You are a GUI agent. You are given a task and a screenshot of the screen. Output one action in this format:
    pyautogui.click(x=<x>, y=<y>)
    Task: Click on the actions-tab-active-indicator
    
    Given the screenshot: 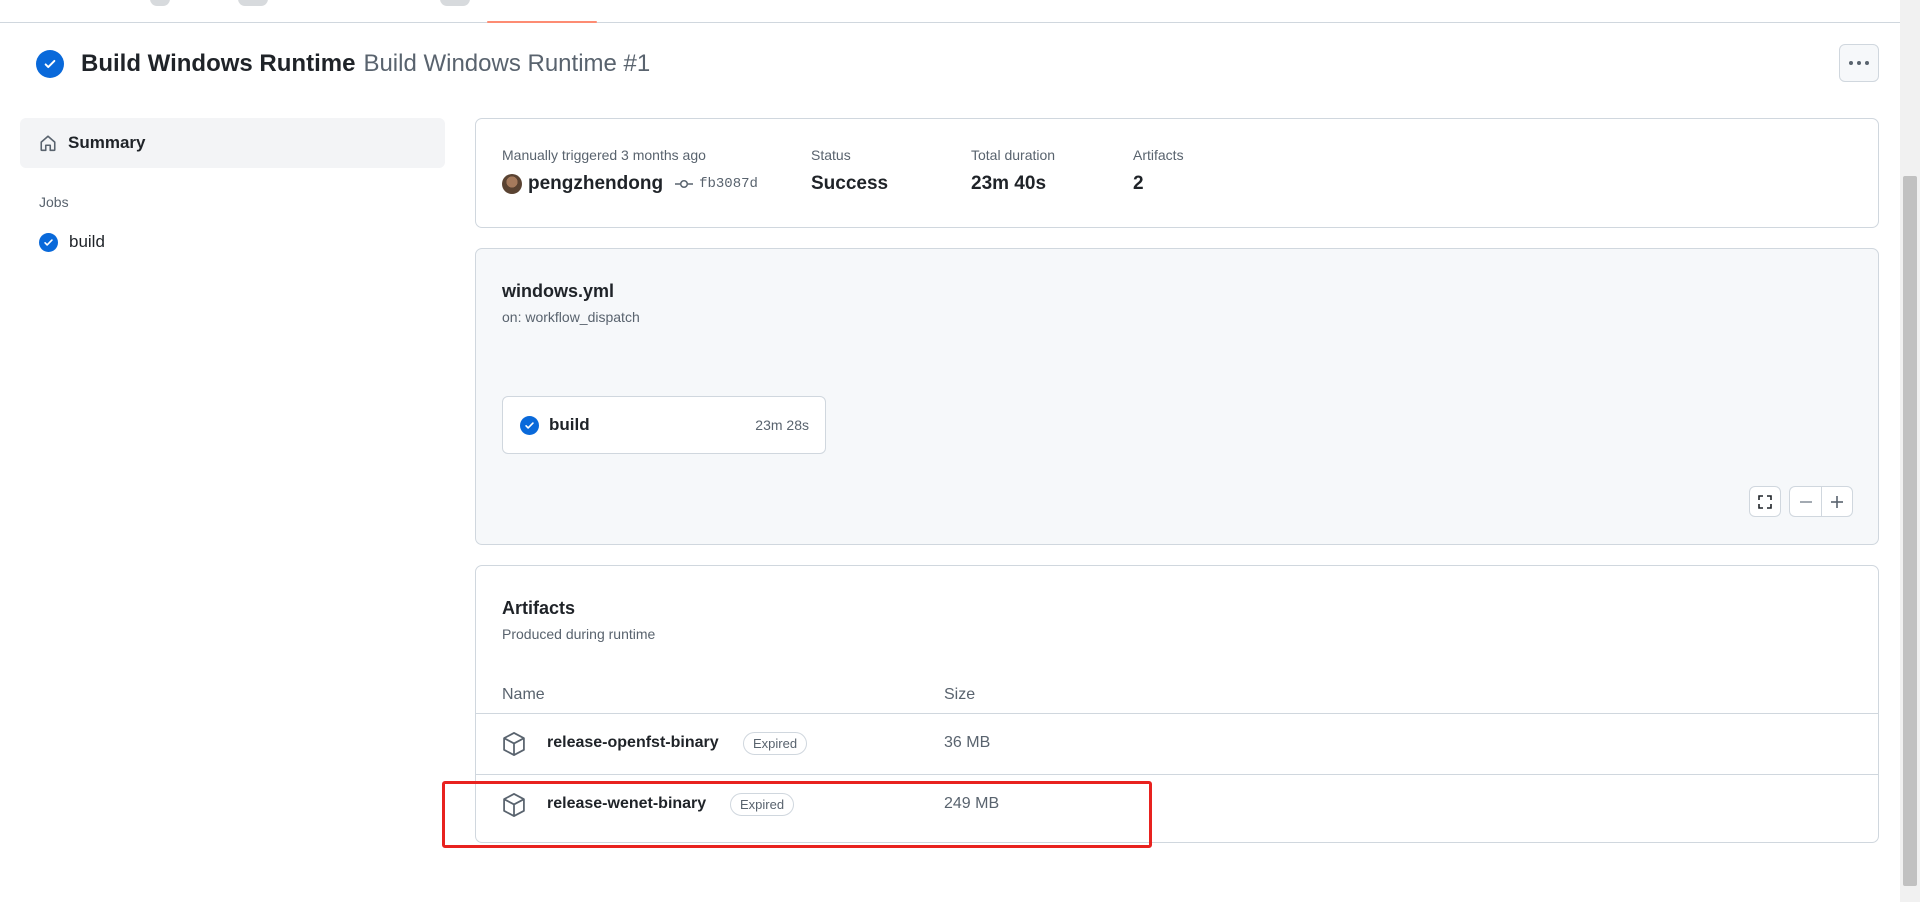 What is the action you would take?
    pyautogui.click(x=542, y=22)
    